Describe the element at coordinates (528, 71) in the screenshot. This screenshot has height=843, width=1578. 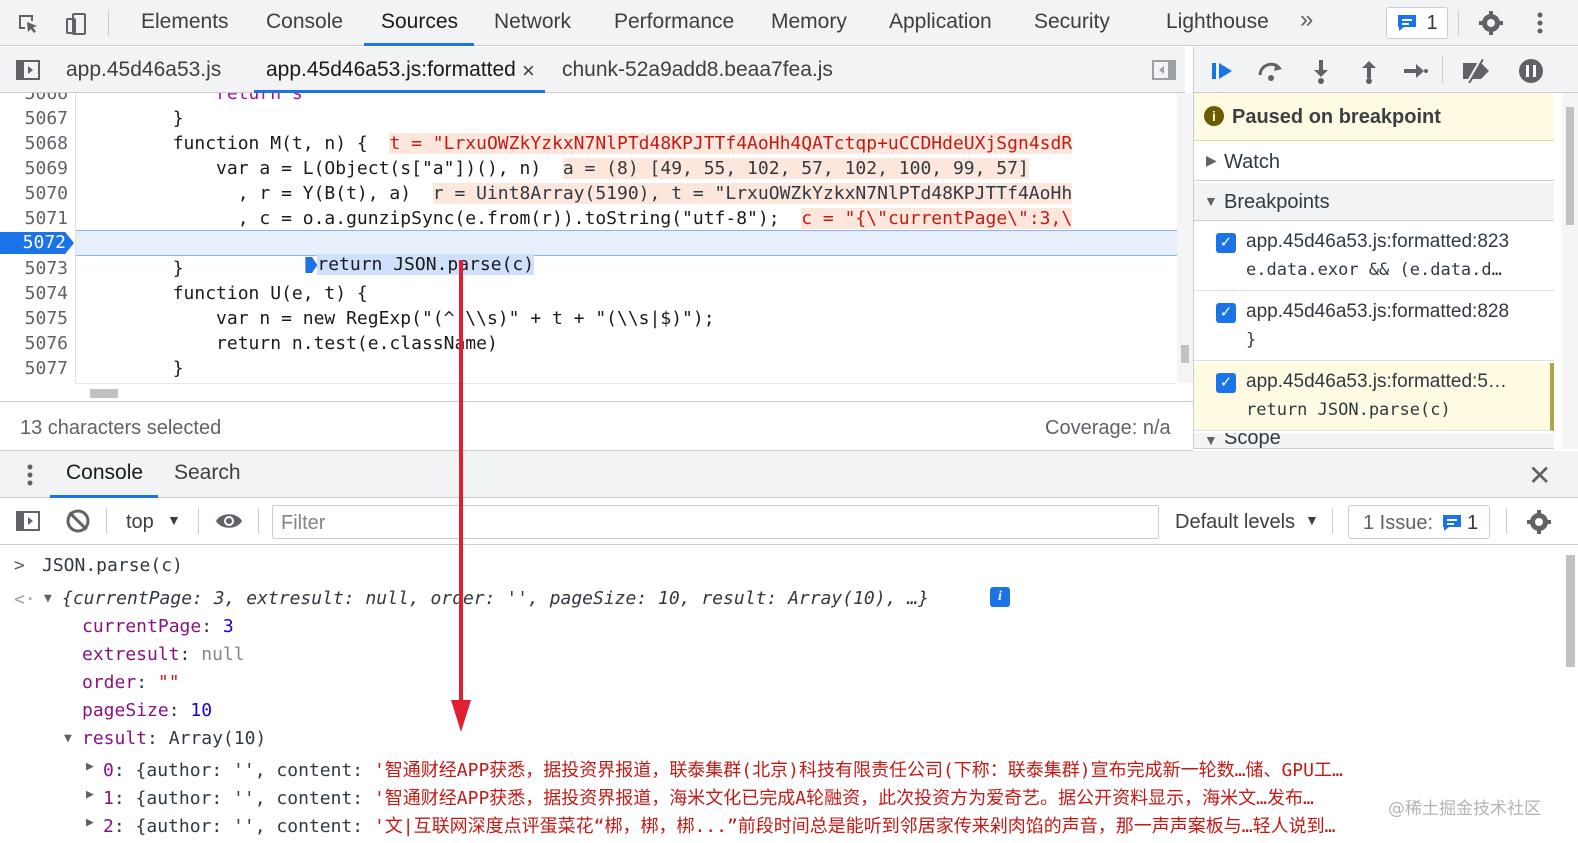
I see `close-tab-icon: ×` at that location.